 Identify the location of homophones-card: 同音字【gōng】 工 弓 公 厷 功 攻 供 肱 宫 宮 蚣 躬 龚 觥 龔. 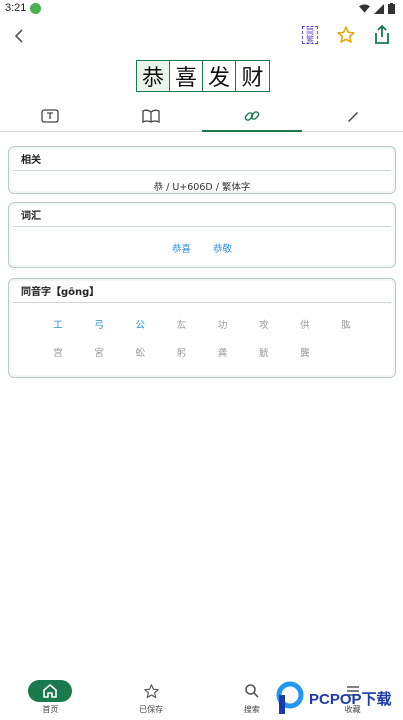
(202, 328).